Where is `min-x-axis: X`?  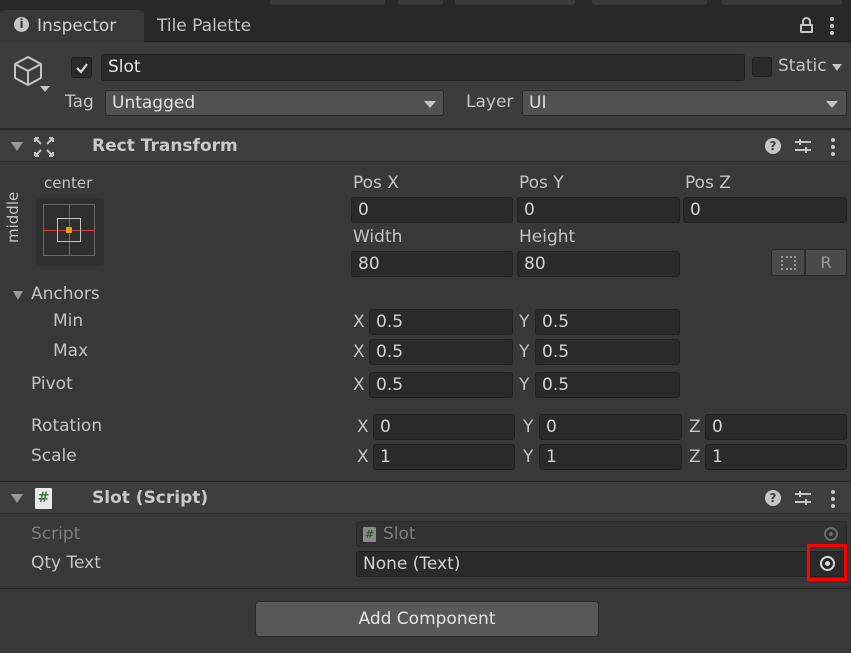 min-x-axis: X is located at coordinates (359, 322).